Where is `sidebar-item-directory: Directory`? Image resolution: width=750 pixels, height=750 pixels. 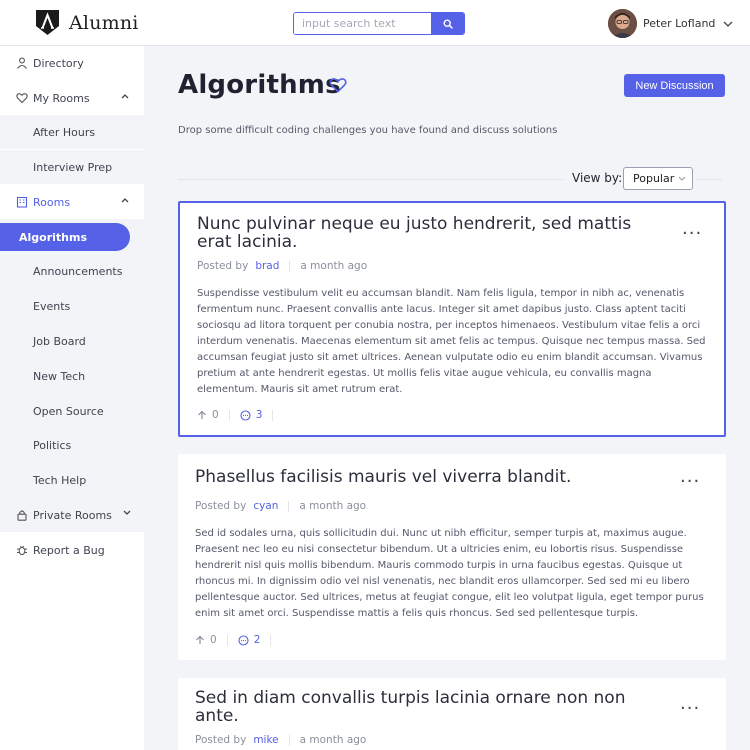
sidebar-item-directory: Directory is located at coordinates (72, 63).